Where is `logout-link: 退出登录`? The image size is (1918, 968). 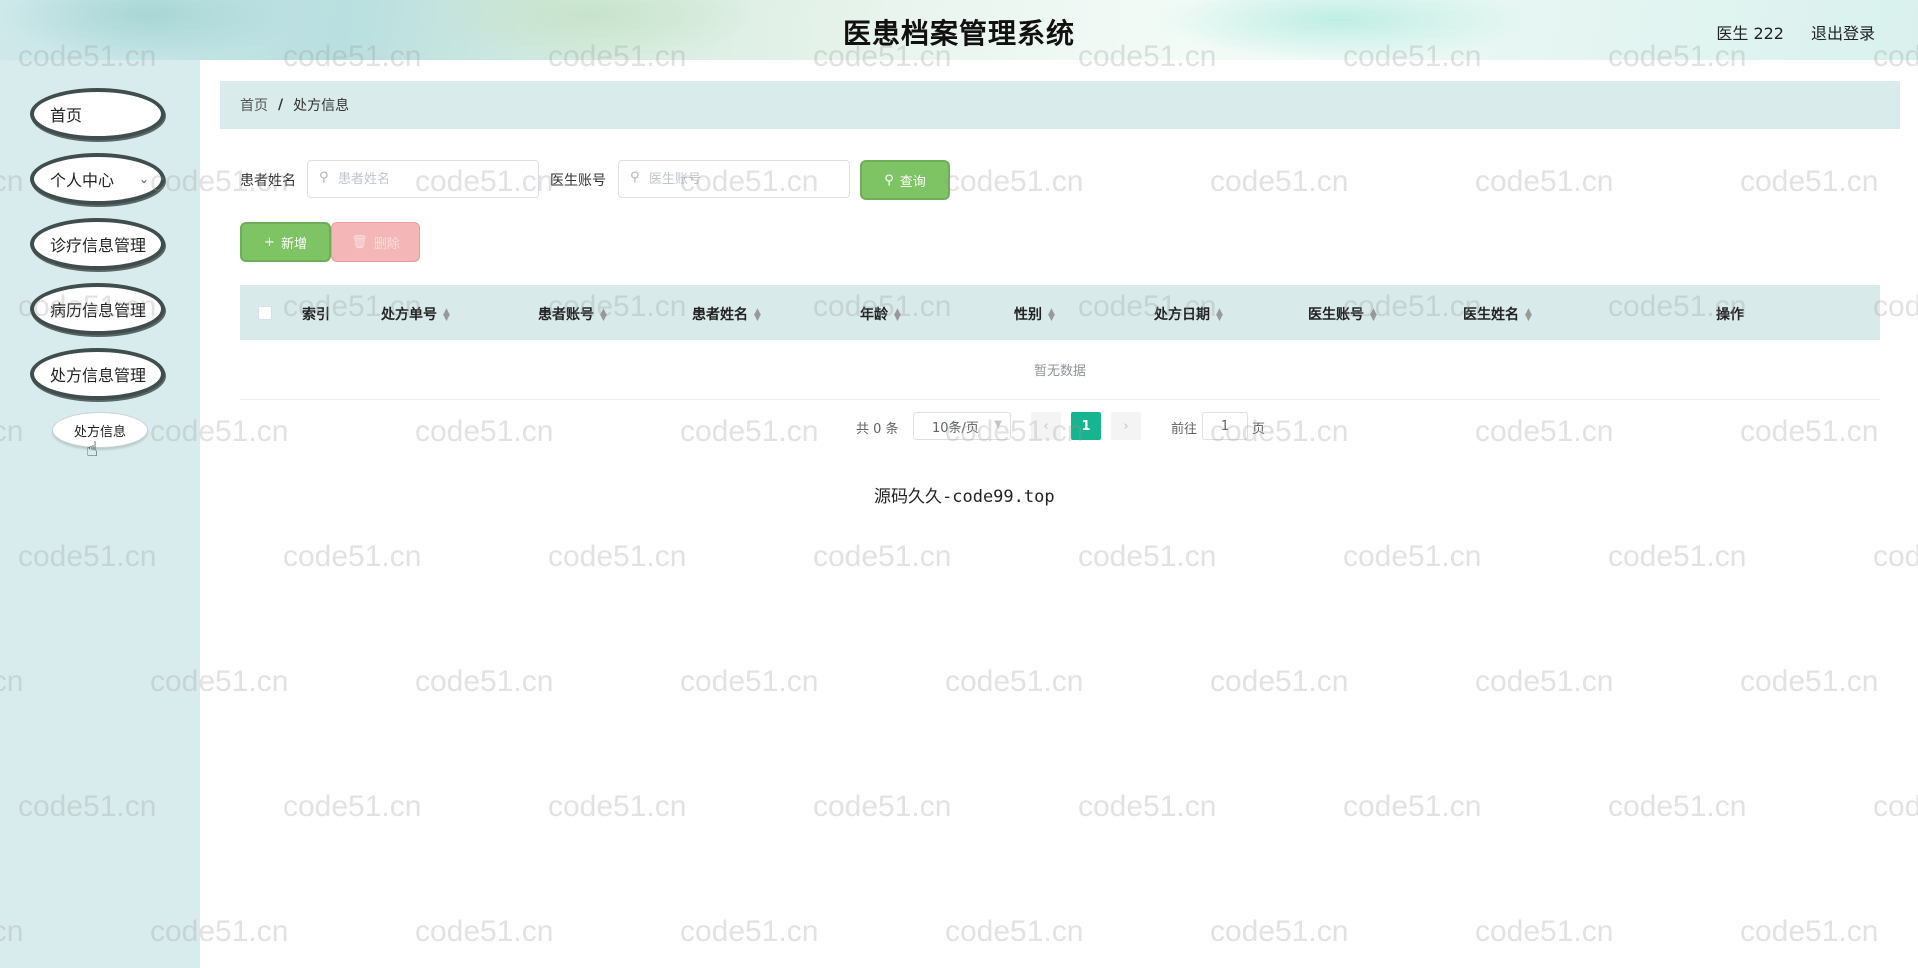
logout-link: 退出登录 is located at coordinates (1843, 32).